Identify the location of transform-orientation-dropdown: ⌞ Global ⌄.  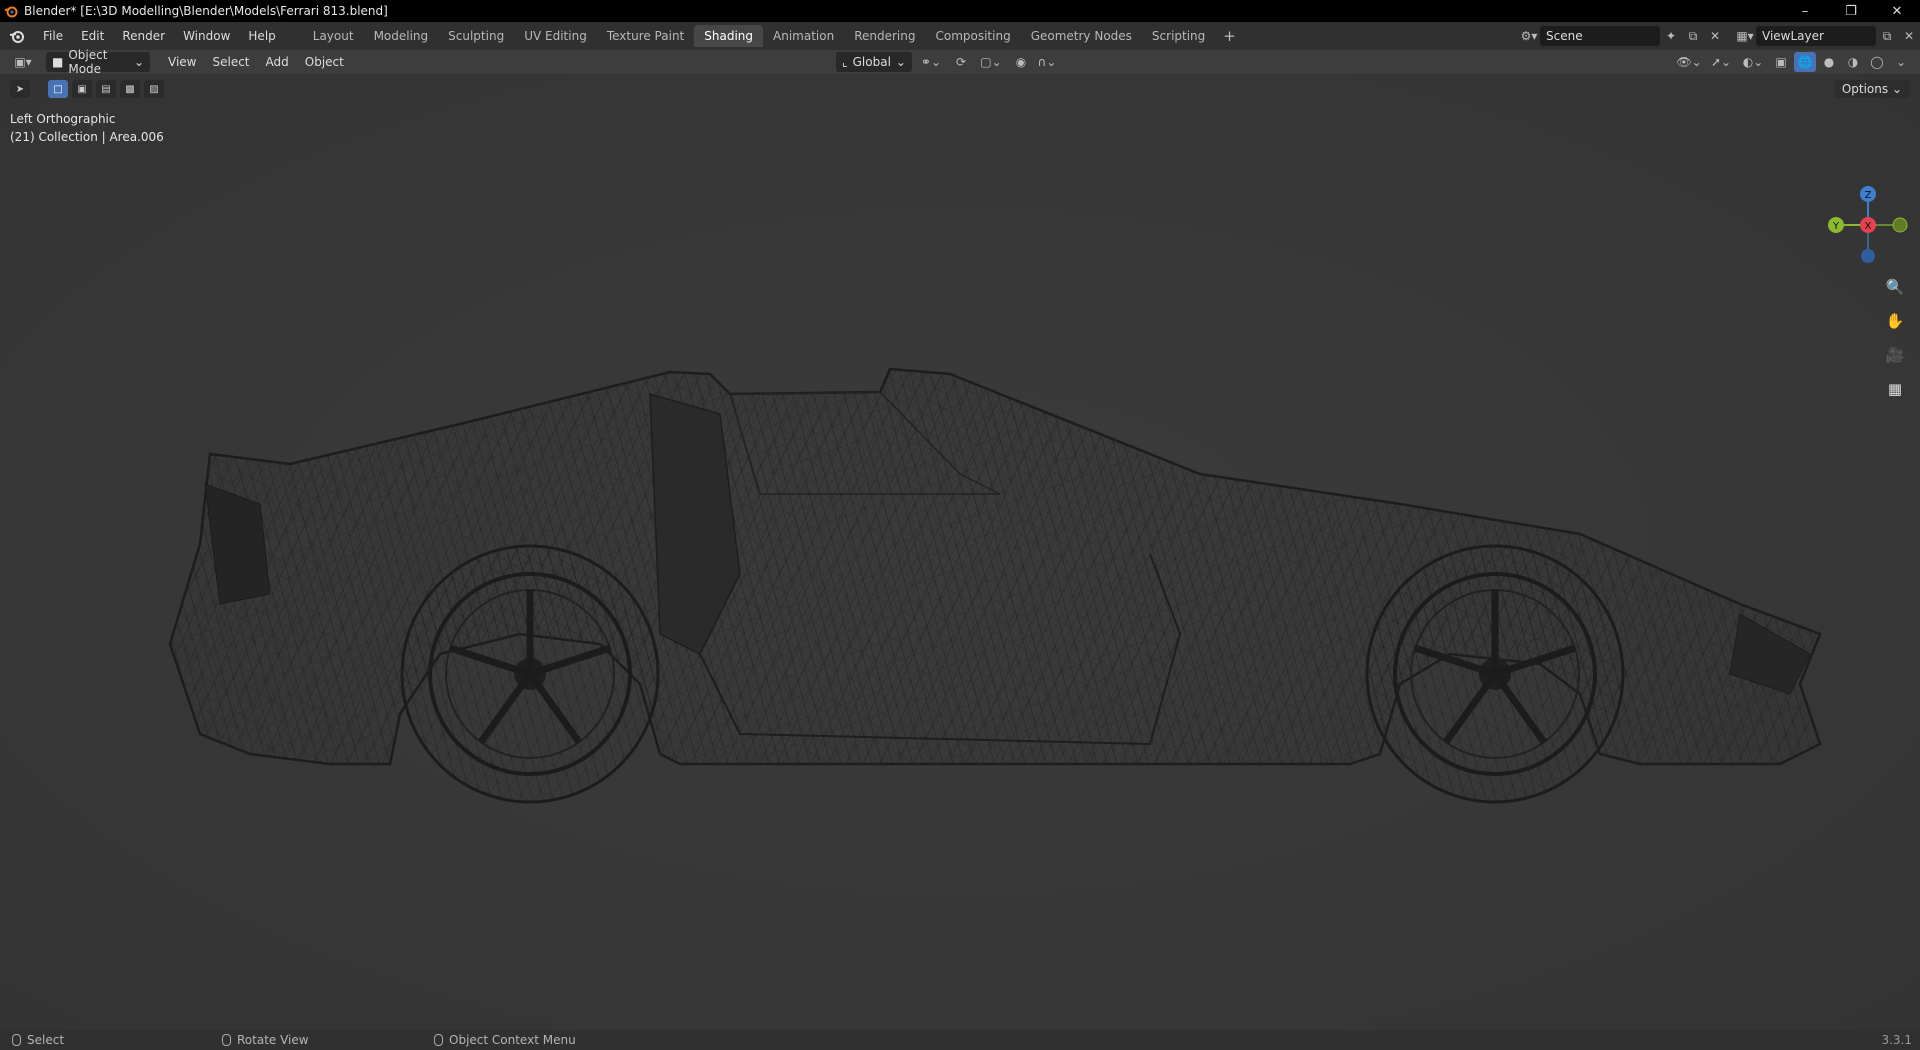
(874, 62).